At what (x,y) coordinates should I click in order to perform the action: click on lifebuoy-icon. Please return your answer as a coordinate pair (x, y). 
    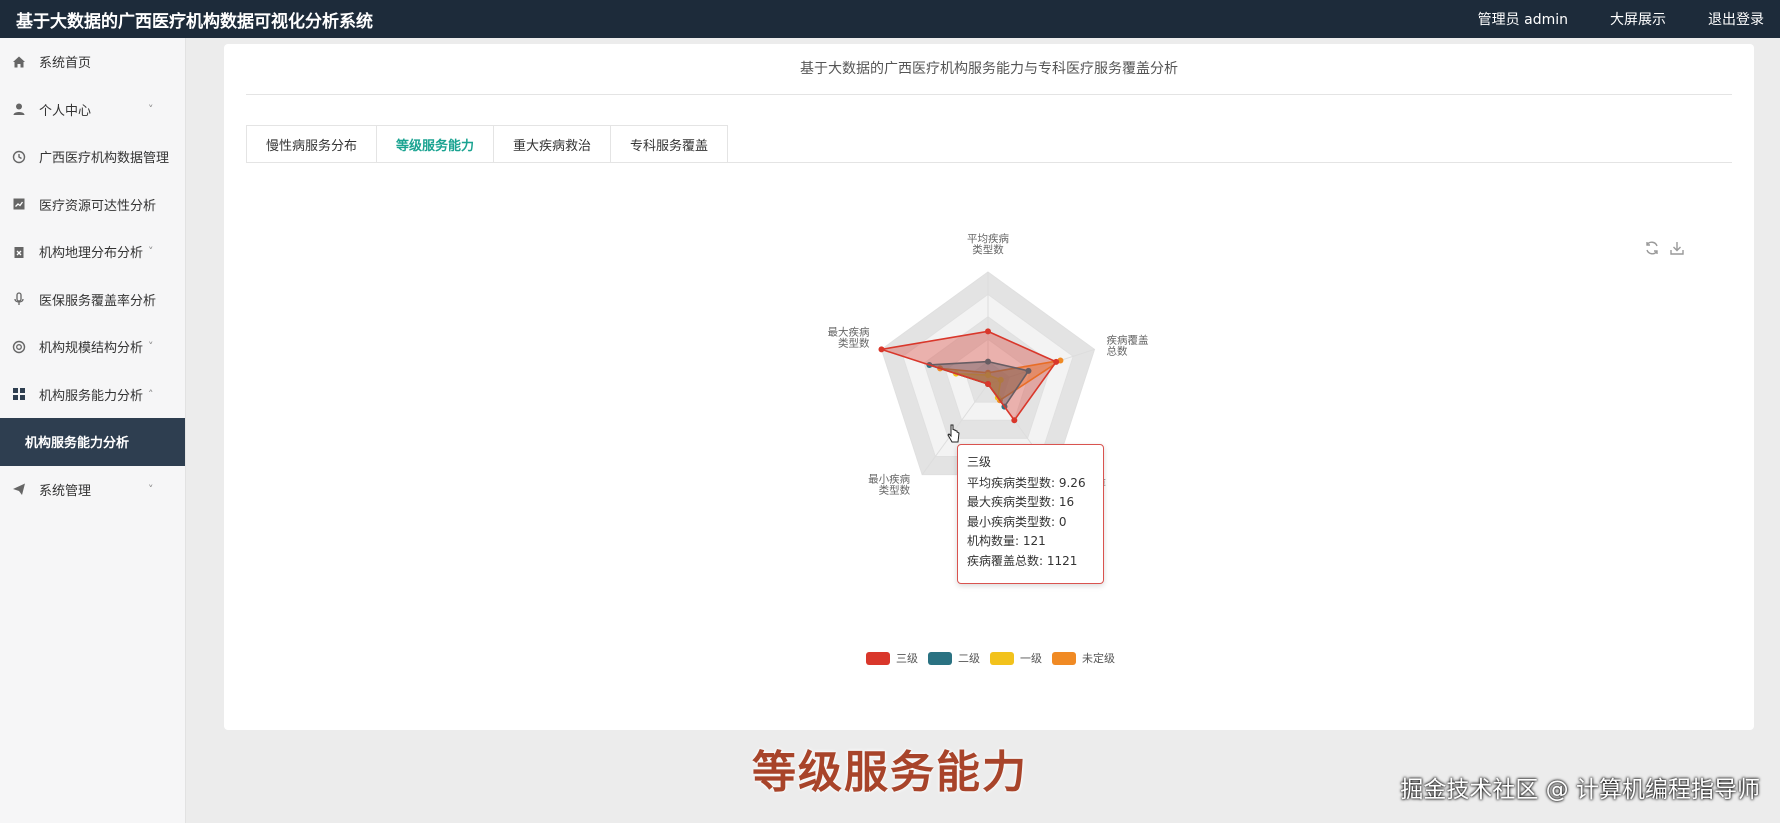
    Looking at the image, I should click on (19, 347).